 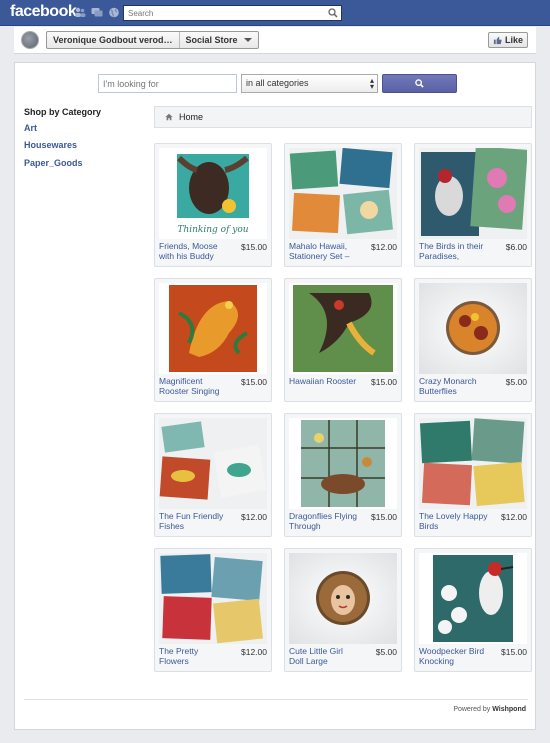 I want to click on friend-requests-icon, so click(x=80, y=12).